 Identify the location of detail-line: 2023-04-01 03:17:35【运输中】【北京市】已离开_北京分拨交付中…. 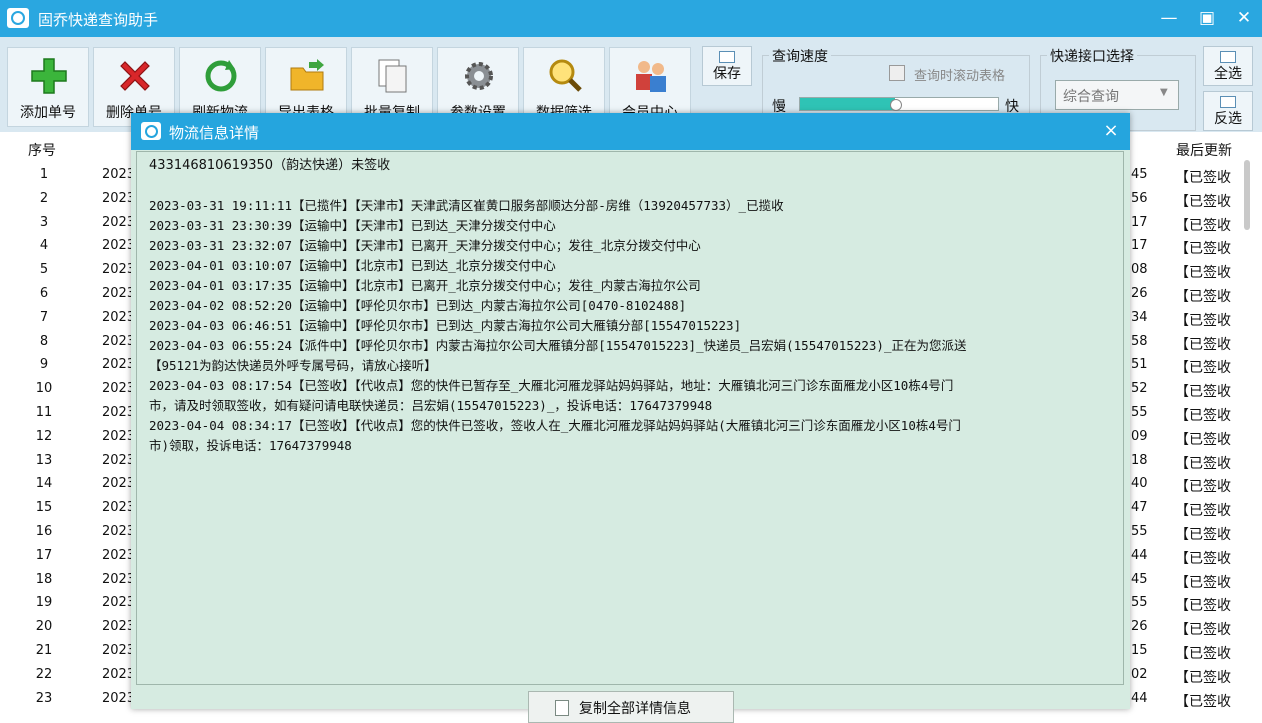
(425, 285).